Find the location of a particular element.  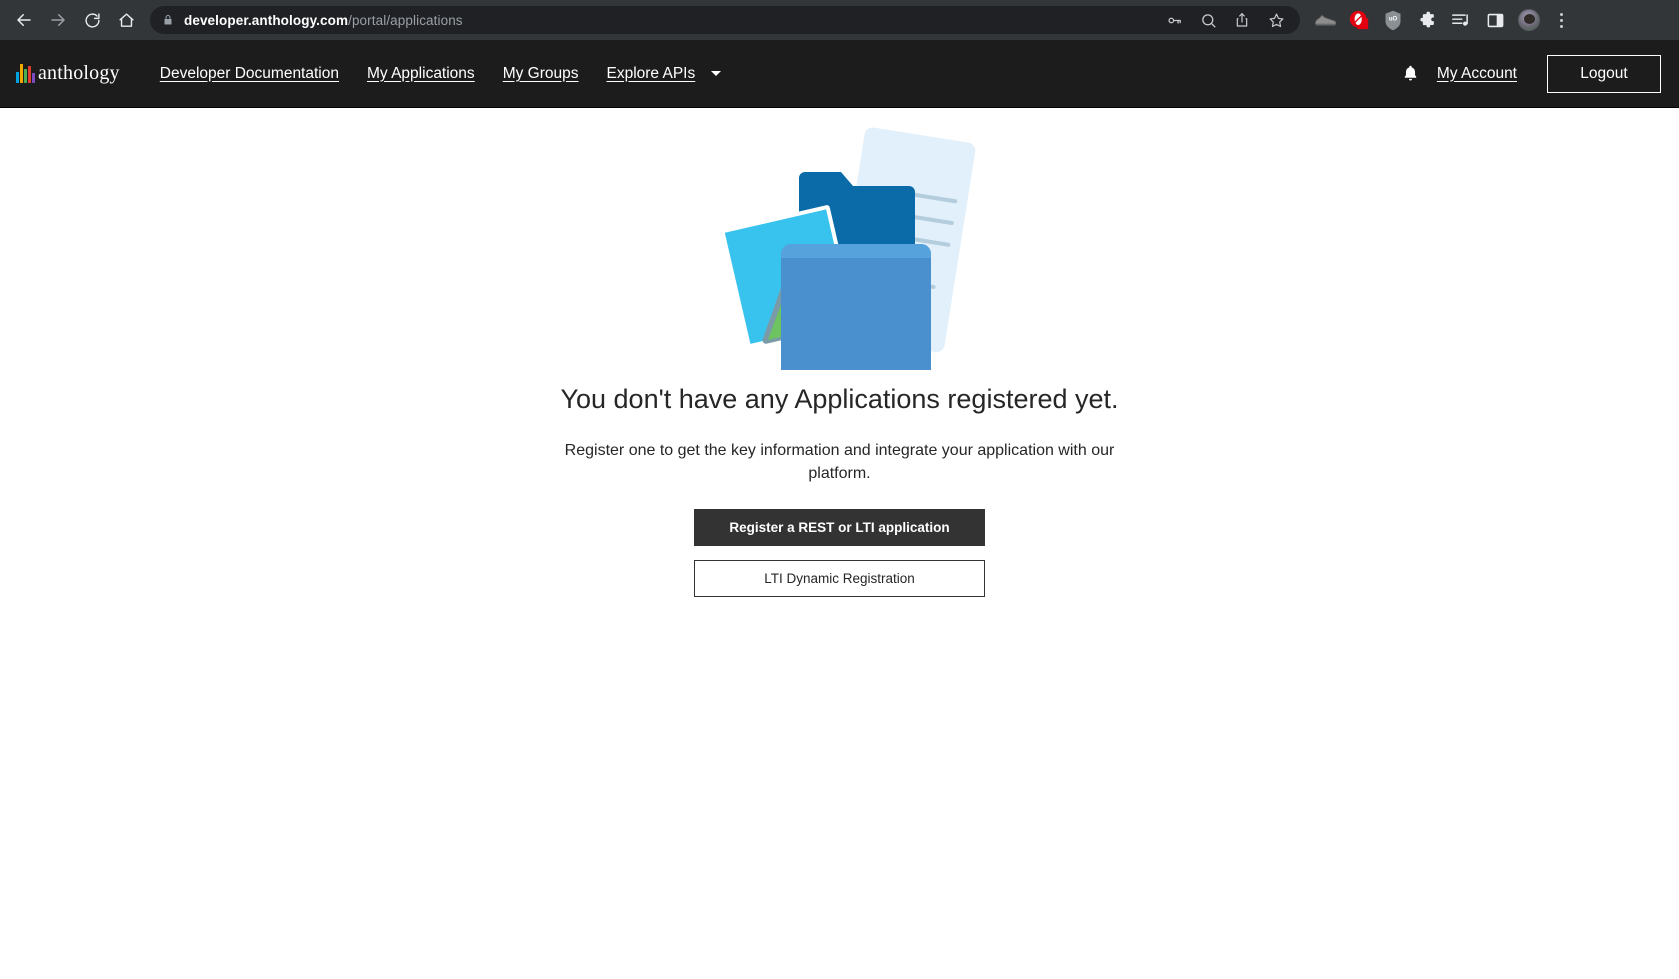

url-path: /portal/applications is located at coordinates (405, 20).